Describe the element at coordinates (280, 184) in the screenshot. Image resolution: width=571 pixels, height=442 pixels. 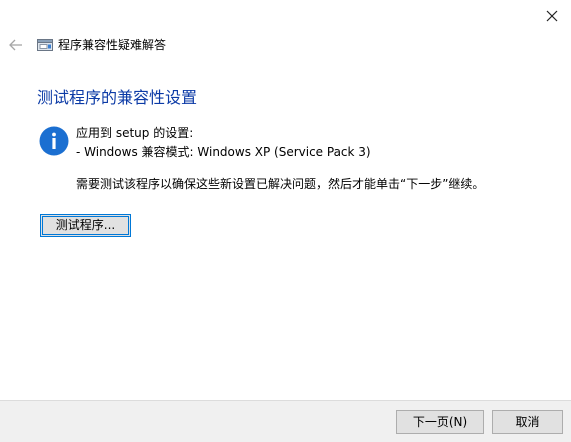
I see `instruction-text: 需要测试该程序以确保这些新设置已解决问题，然后才能单击“下一步”继续。` at that location.